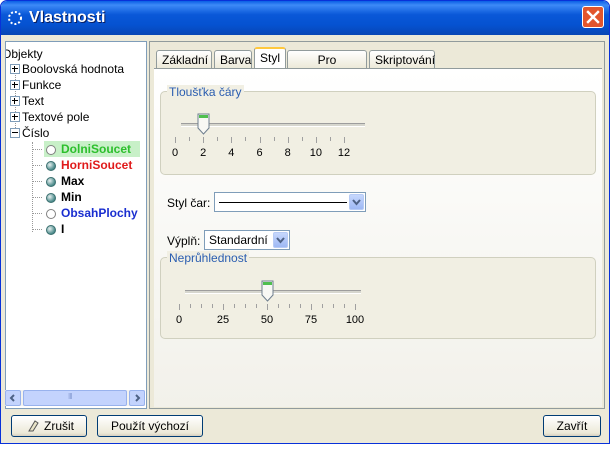 The image size is (612, 450). I want to click on tree-label: Číslo, so click(36, 133).